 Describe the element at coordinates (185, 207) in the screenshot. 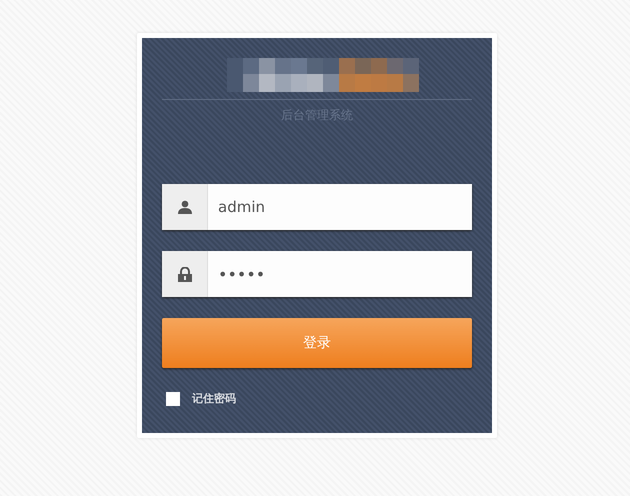

I see `user-icon` at that location.